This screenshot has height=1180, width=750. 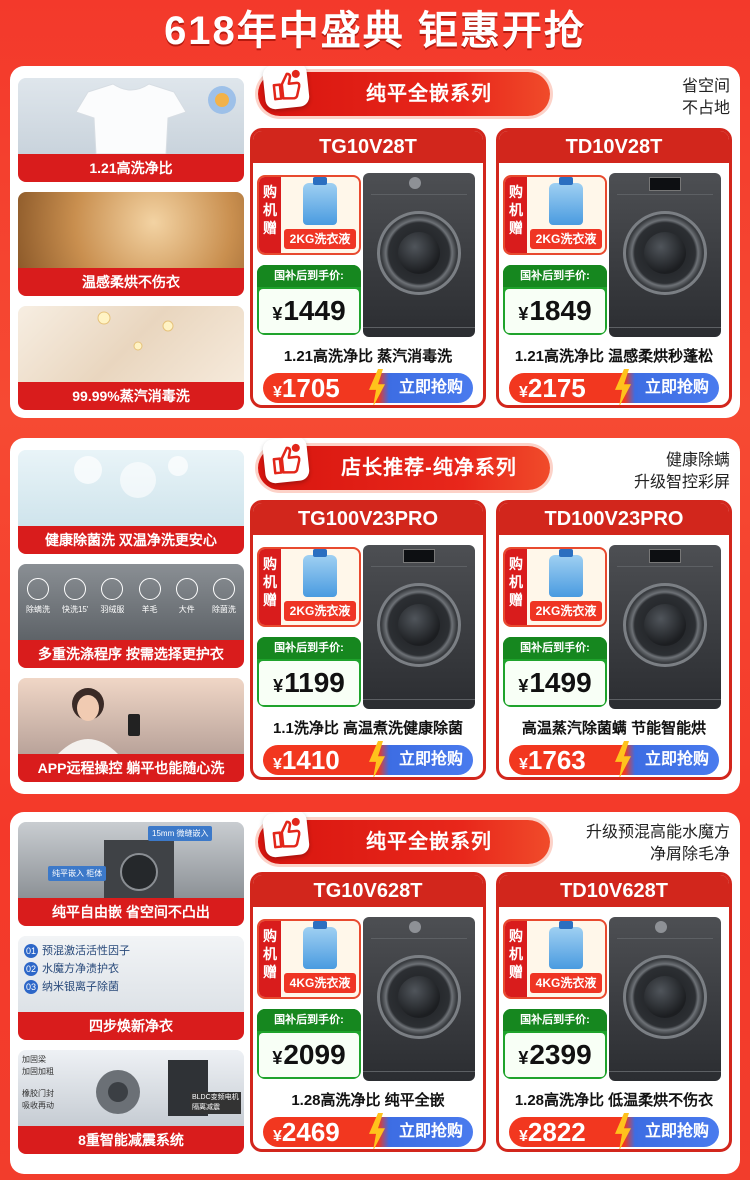 I want to click on feature-caption: 四步焕新净衣, so click(x=131, y=1026).